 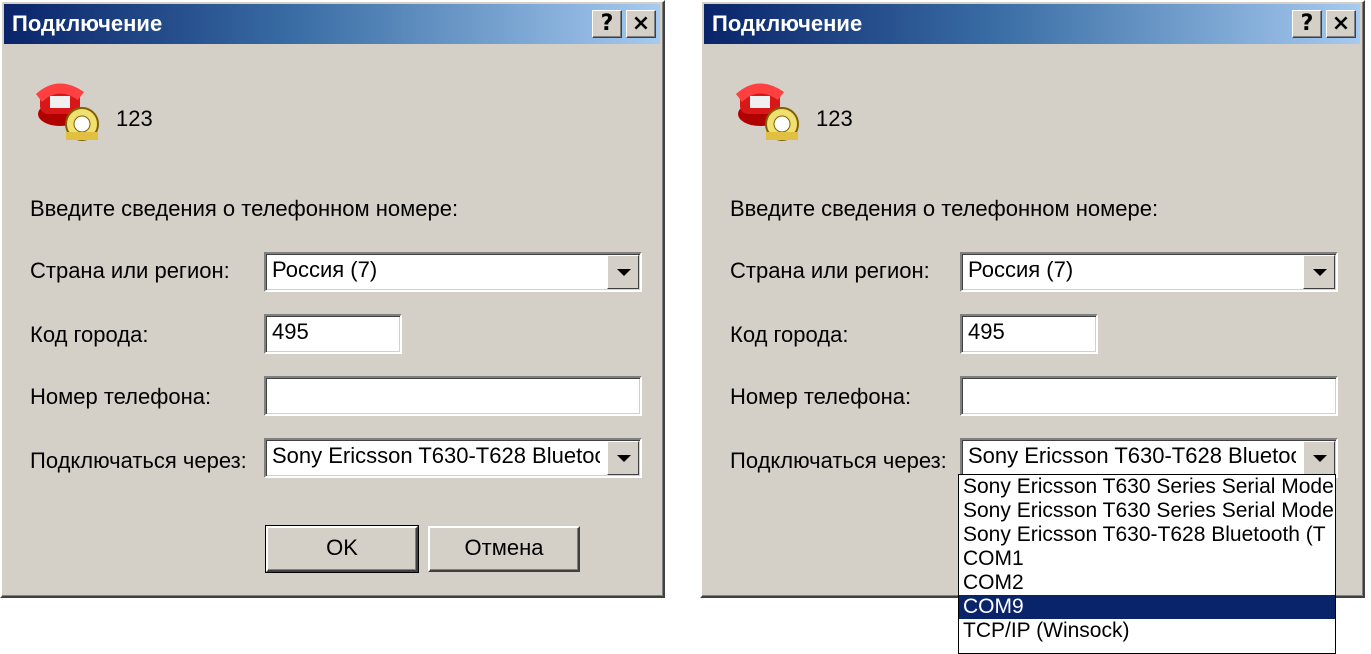 I want to click on list-item-selected: COM9, so click(x=1147, y=607).